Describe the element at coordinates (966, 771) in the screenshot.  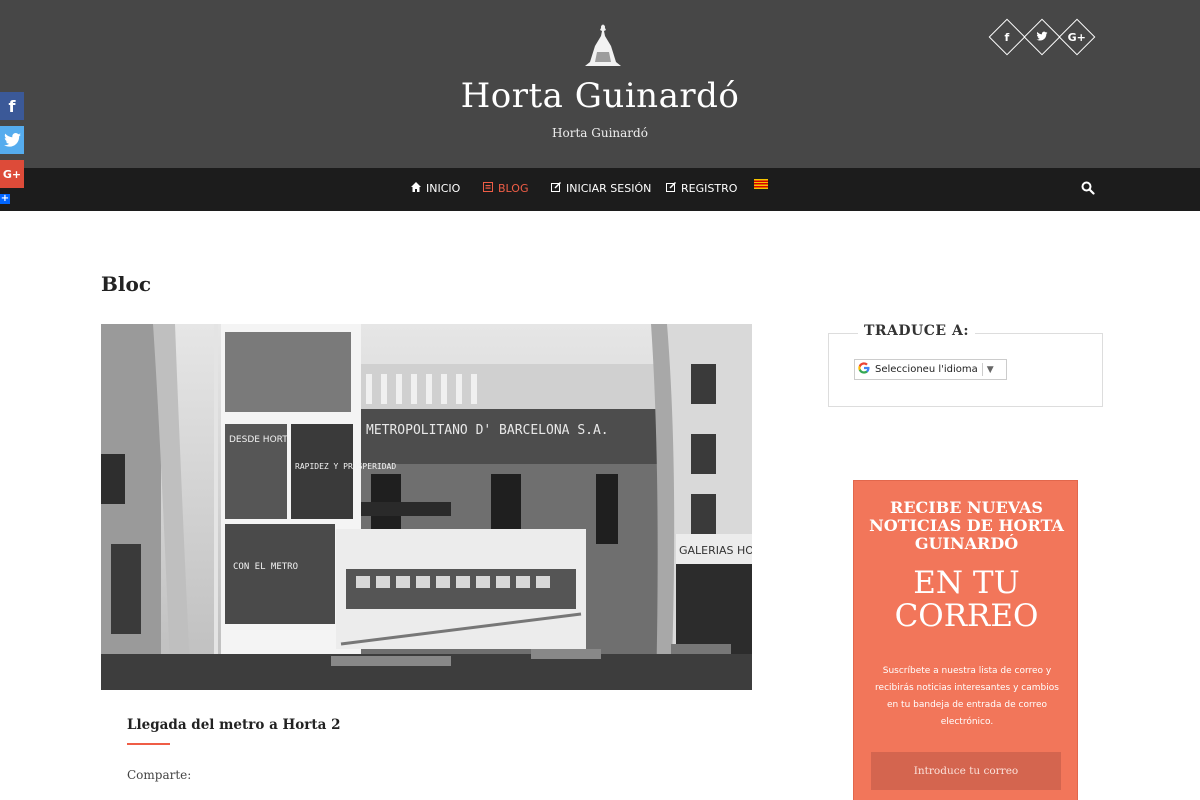
I see `newsletter-email-input: Introduce tu correo` at that location.